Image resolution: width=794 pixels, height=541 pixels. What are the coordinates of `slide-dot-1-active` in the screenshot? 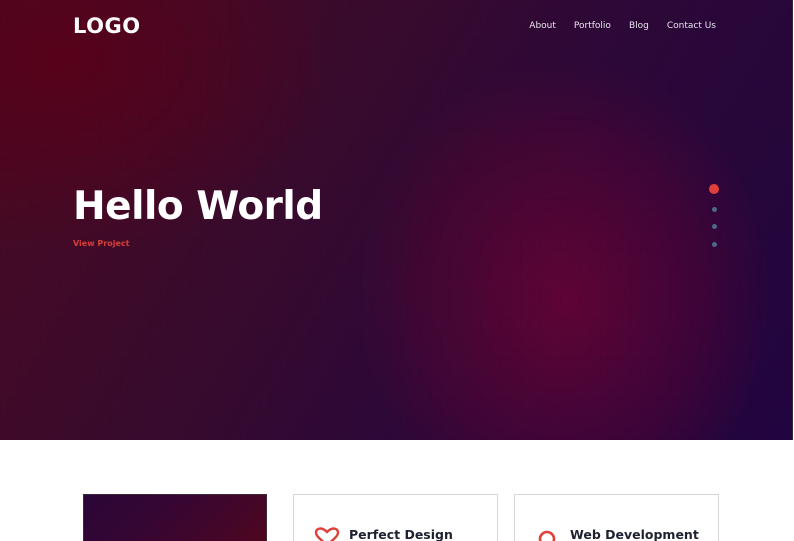 It's located at (714, 189).